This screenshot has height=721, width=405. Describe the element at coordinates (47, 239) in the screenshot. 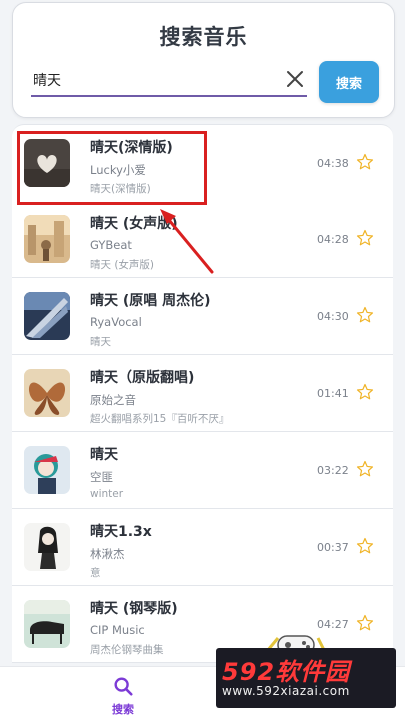

I see `street-photo-cover-icon` at that location.